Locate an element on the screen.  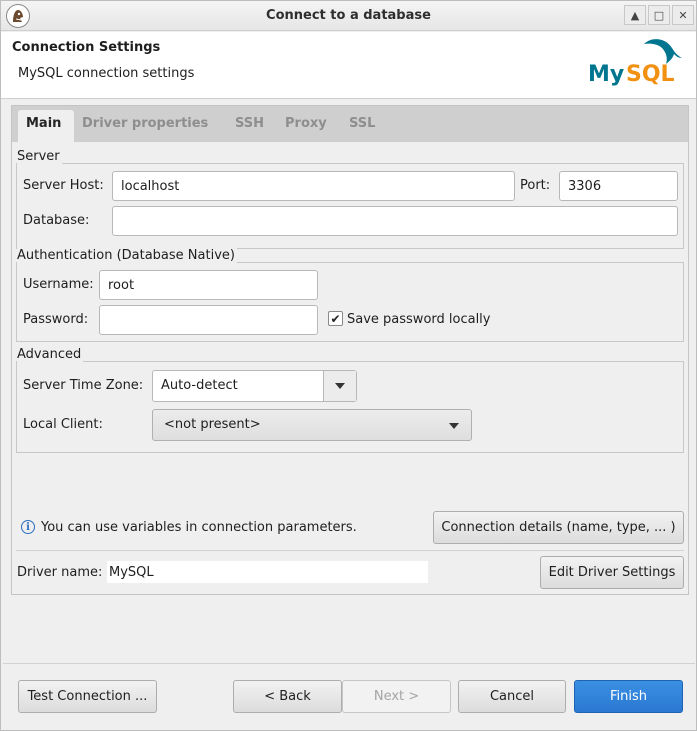
header-subtitle: MySQL connection settings is located at coordinates (106, 73).